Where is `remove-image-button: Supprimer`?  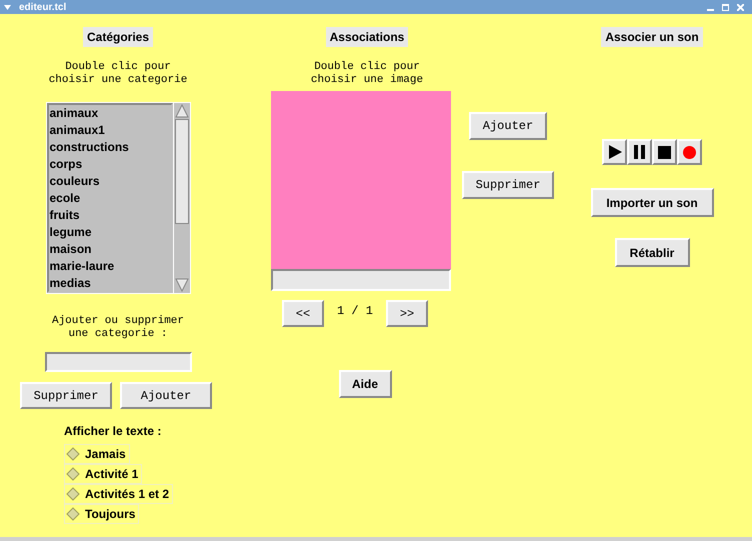
remove-image-button: Supprimer is located at coordinates (508, 185).